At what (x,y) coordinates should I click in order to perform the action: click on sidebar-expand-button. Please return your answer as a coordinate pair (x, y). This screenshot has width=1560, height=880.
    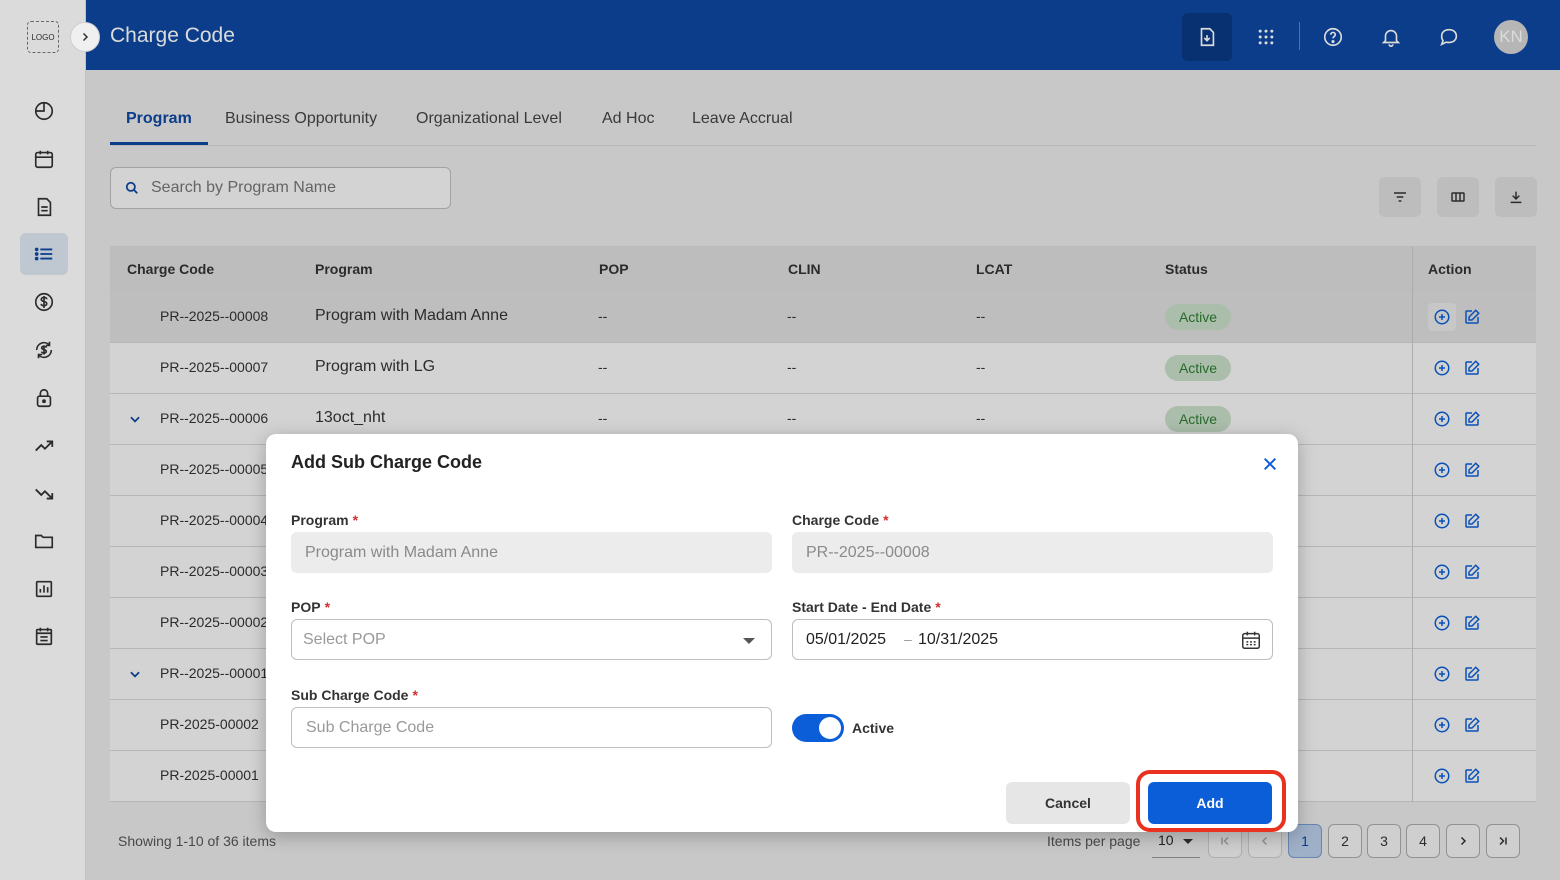
    Looking at the image, I should click on (85, 37).